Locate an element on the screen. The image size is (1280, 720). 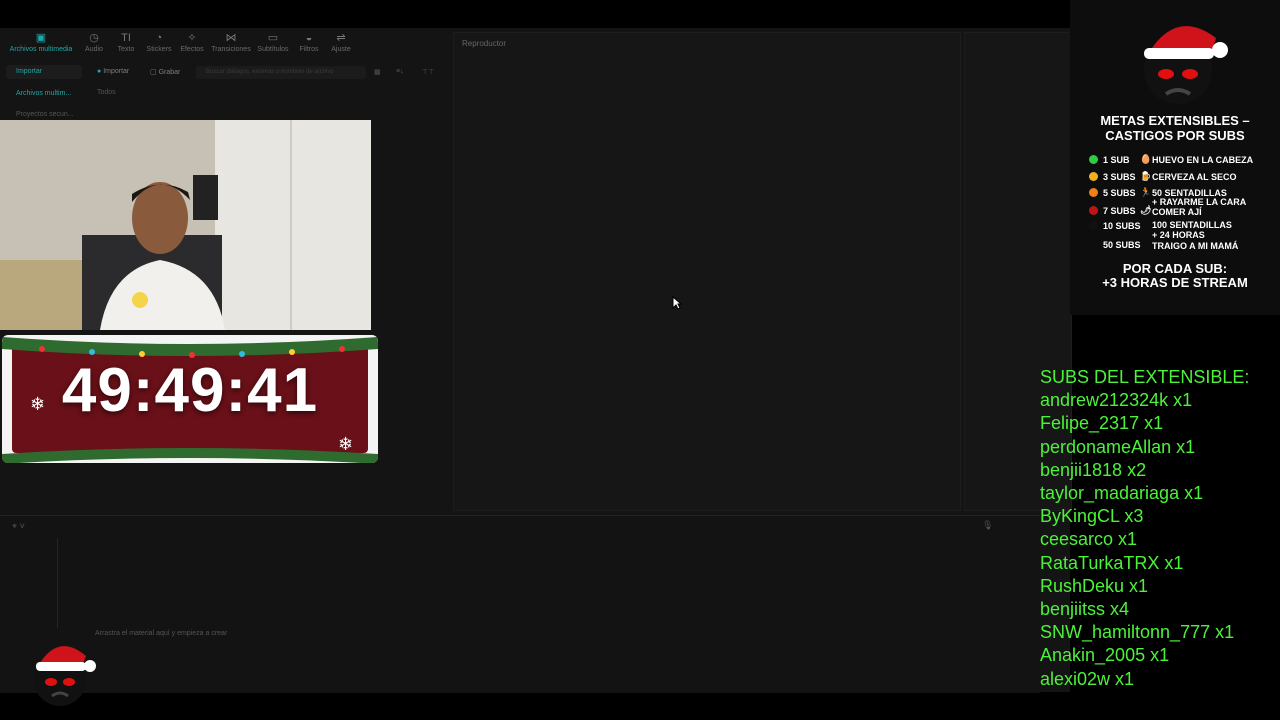
tab-filters: ◒ Filtros is located at coordinates (309, 42).